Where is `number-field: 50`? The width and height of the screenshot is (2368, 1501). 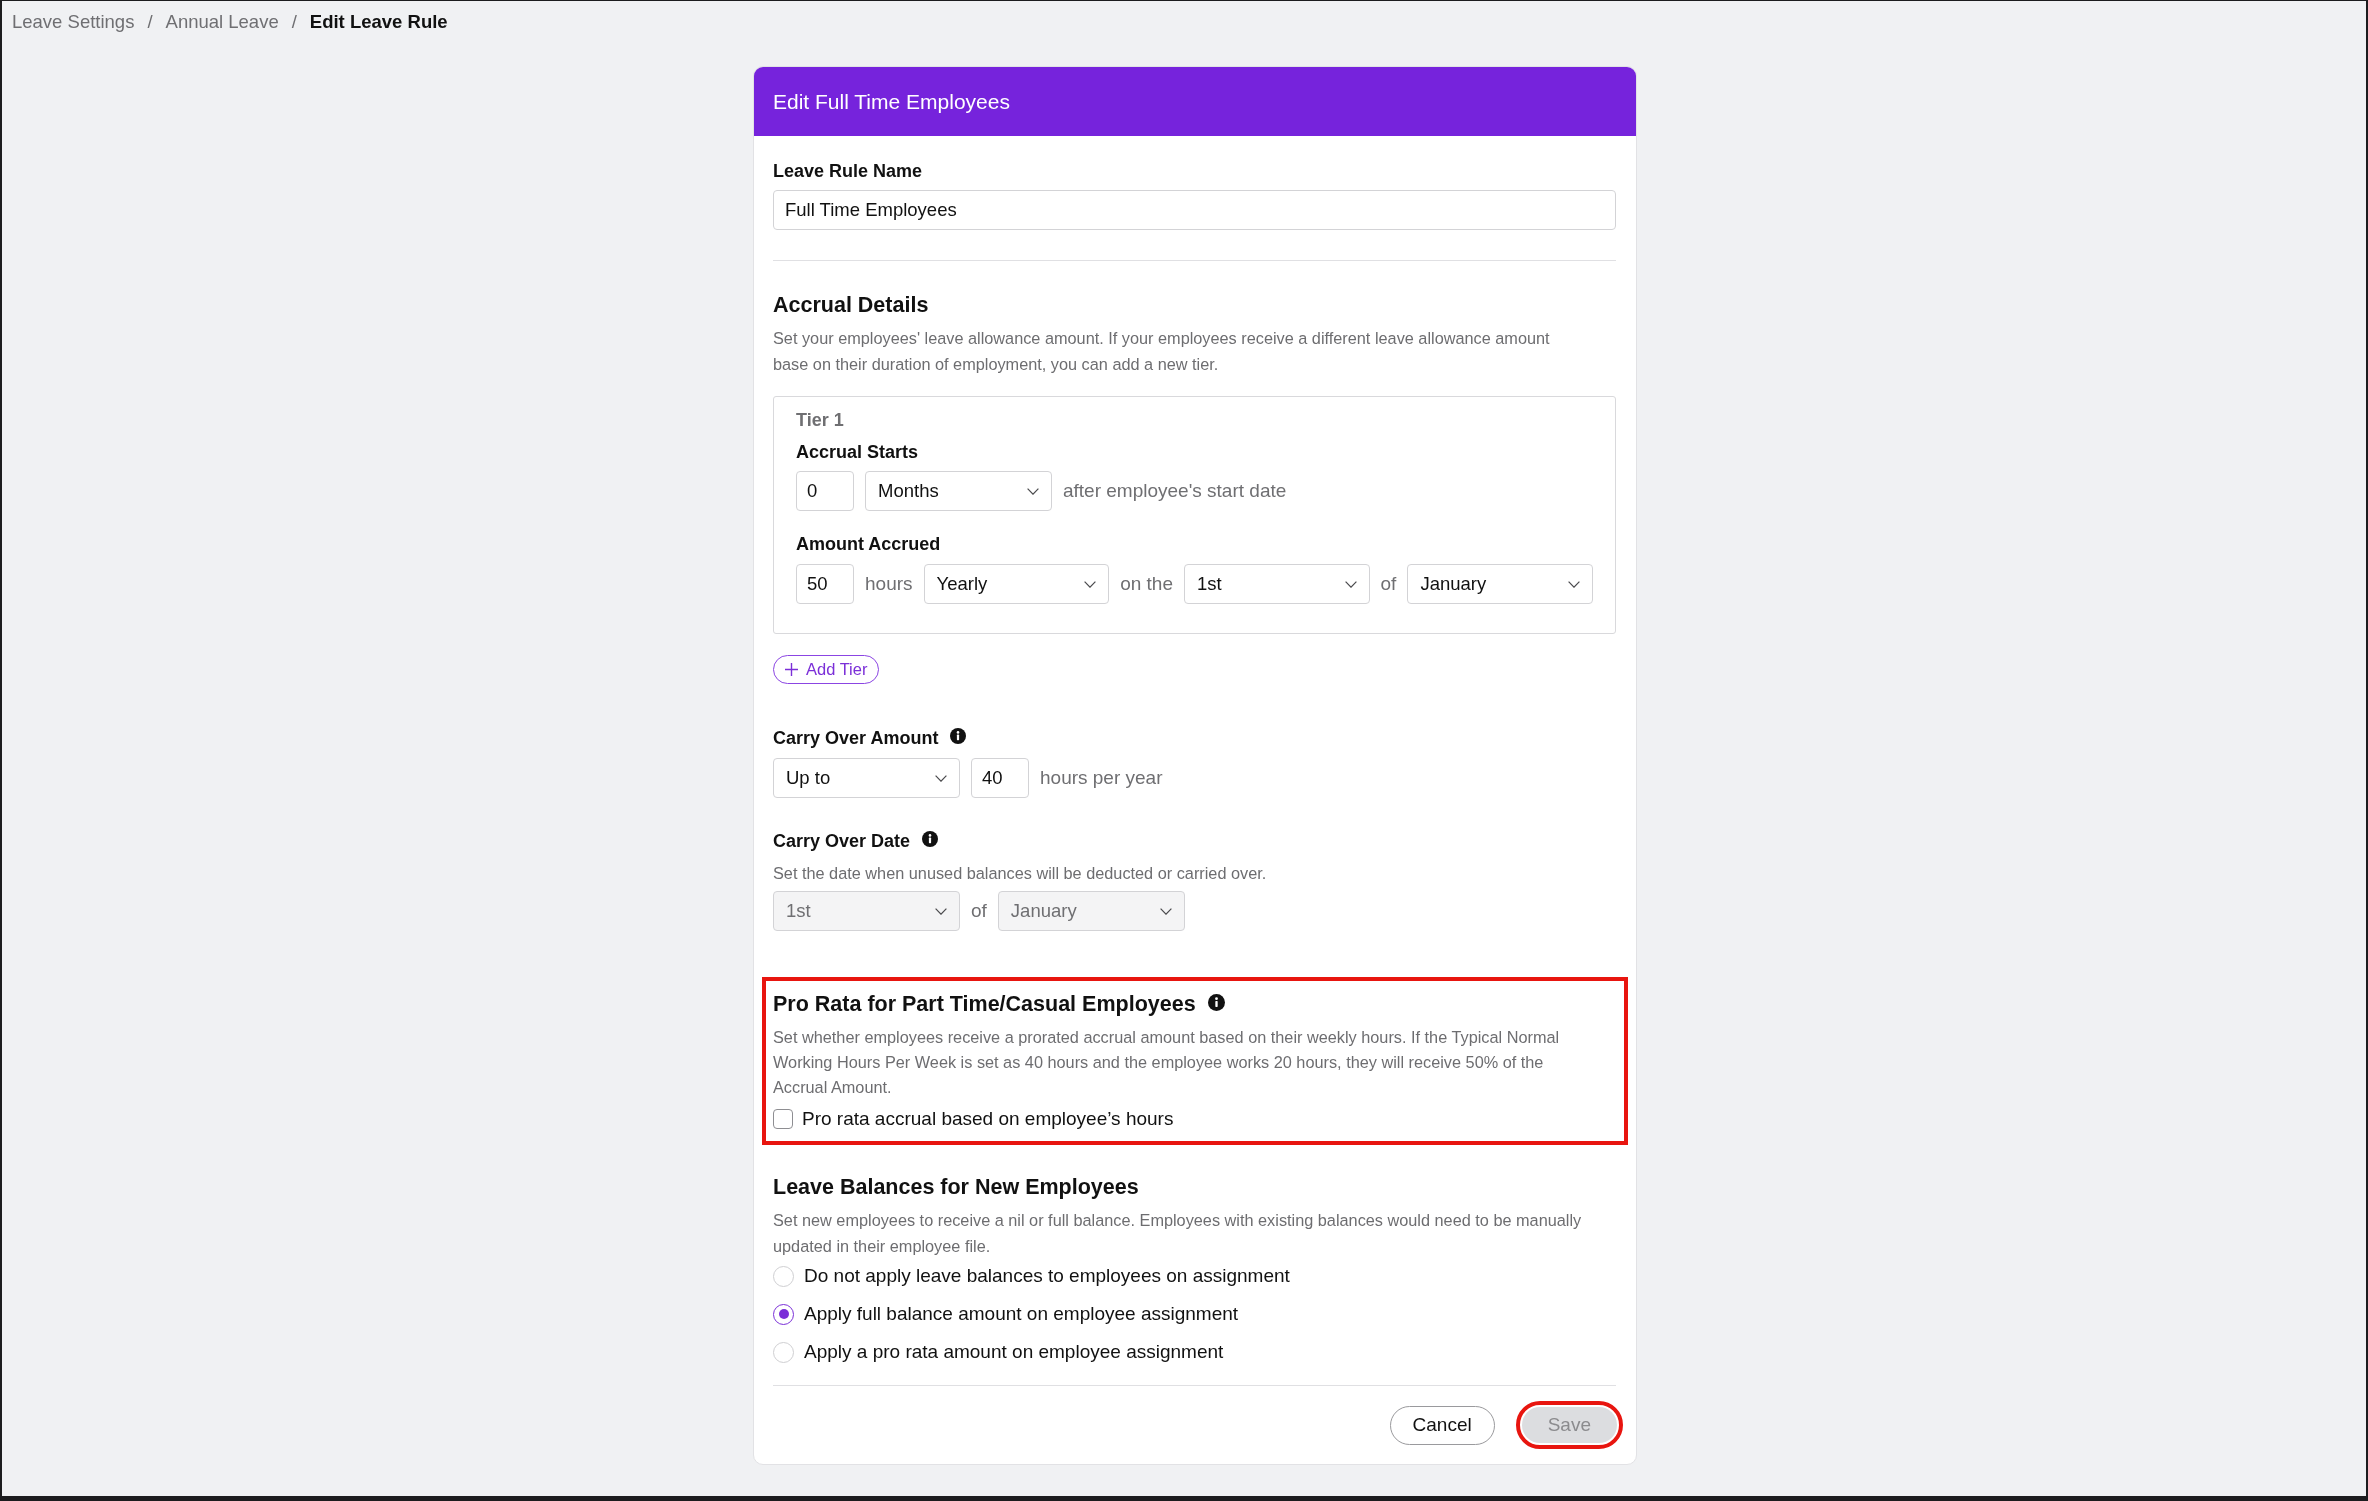
number-field: 50 is located at coordinates (825, 584).